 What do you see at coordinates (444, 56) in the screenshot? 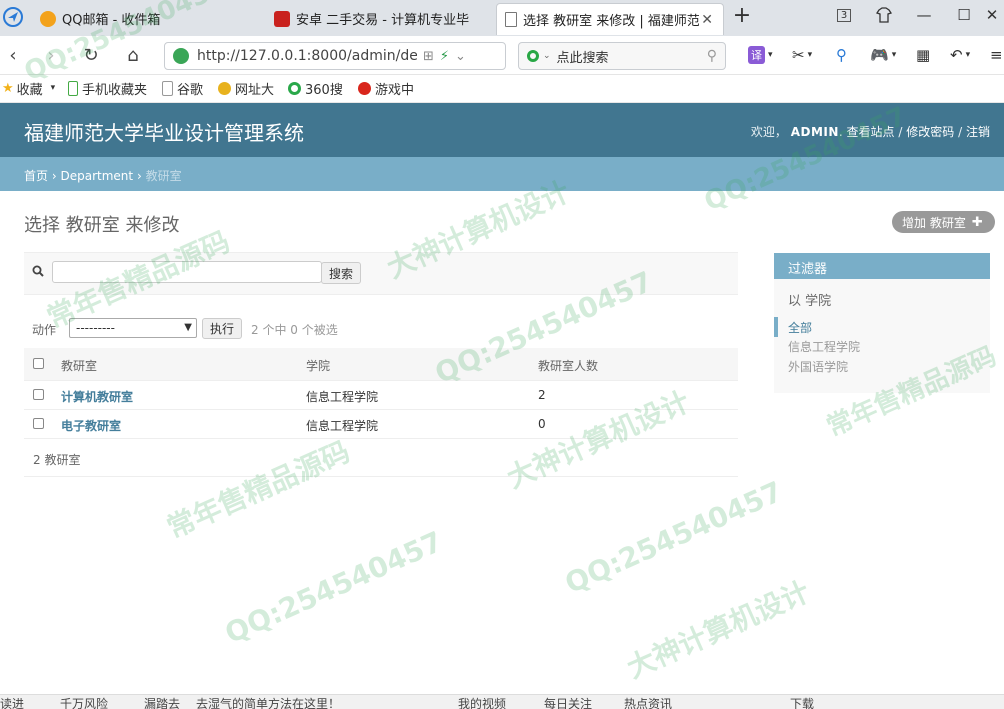
I see `speed-mode-icon: ⚡` at bounding box center [444, 56].